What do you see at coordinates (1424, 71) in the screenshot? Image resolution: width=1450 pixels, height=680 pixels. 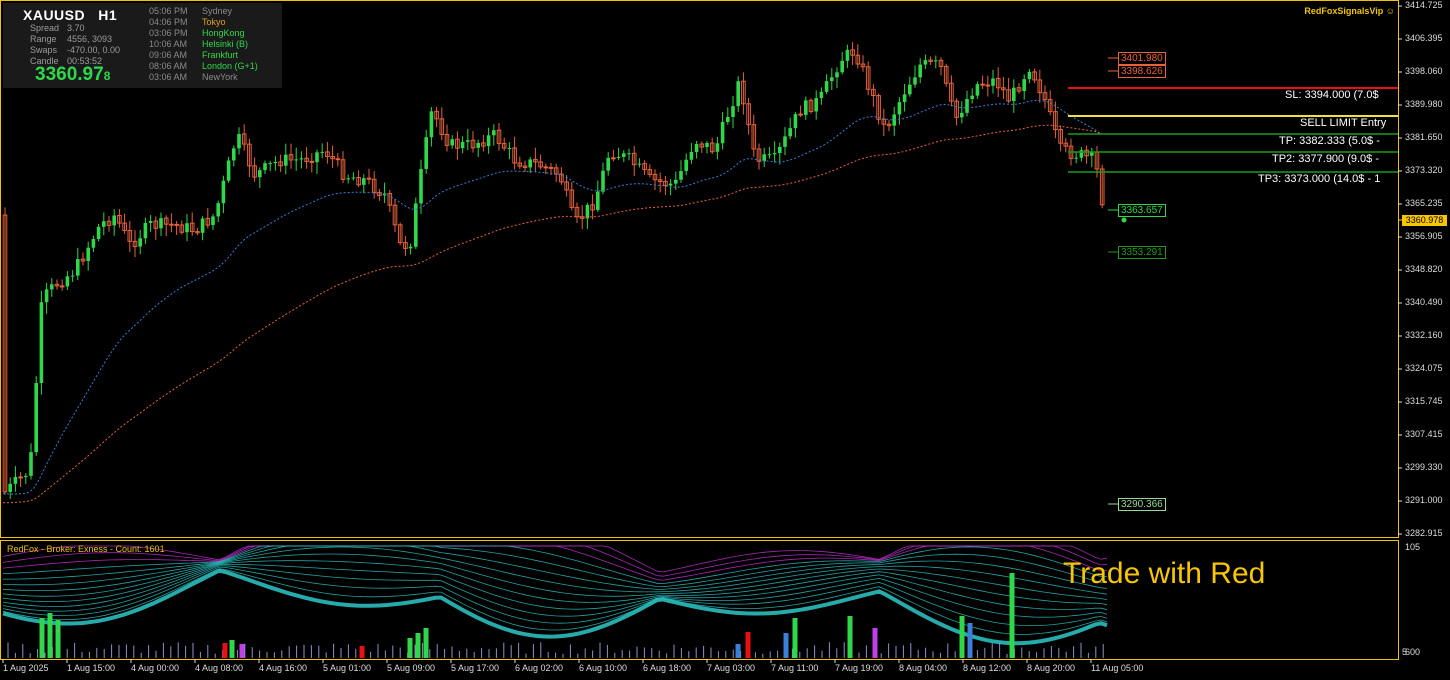 I see `price-axis-label: 3398.060` at bounding box center [1424, 71].